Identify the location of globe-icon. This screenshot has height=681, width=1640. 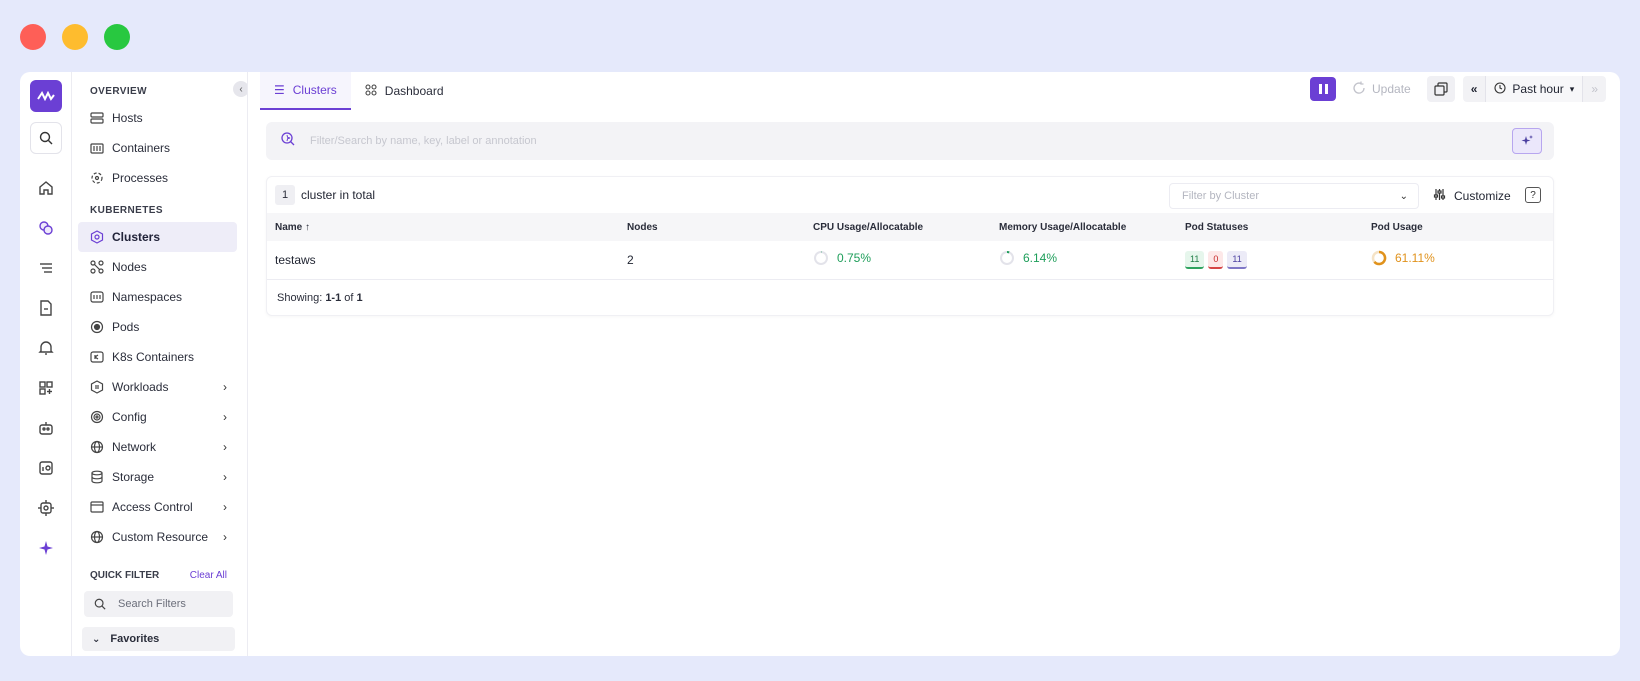
(97, 447).